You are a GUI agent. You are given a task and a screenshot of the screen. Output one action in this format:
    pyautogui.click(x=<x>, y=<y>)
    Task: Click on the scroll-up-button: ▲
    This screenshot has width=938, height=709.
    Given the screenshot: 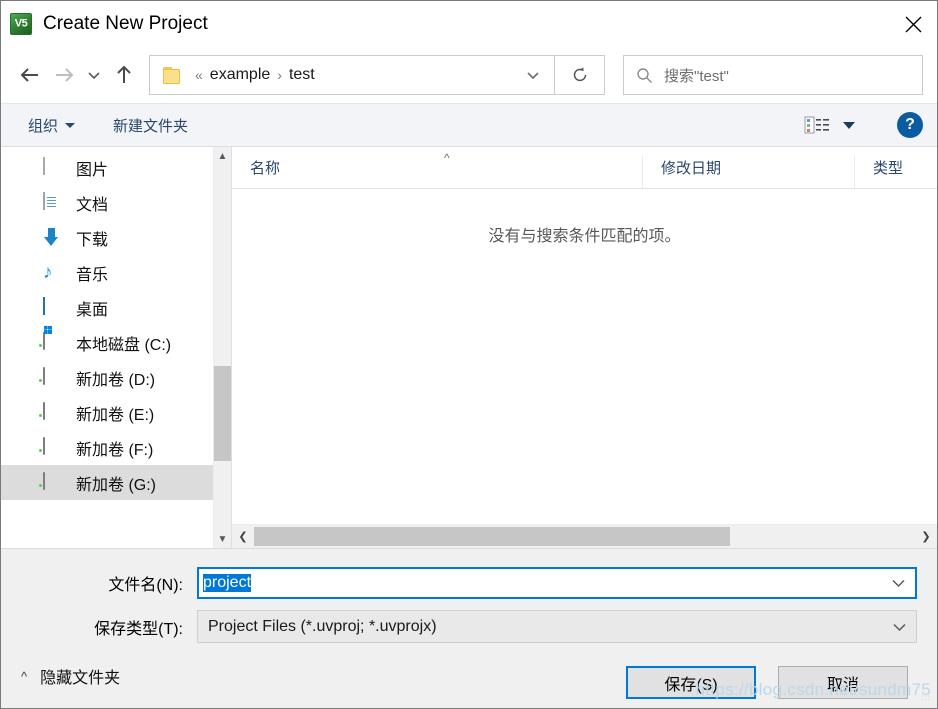 What is the action you would take?
    pyautogui.click(x=222, y=156)
    